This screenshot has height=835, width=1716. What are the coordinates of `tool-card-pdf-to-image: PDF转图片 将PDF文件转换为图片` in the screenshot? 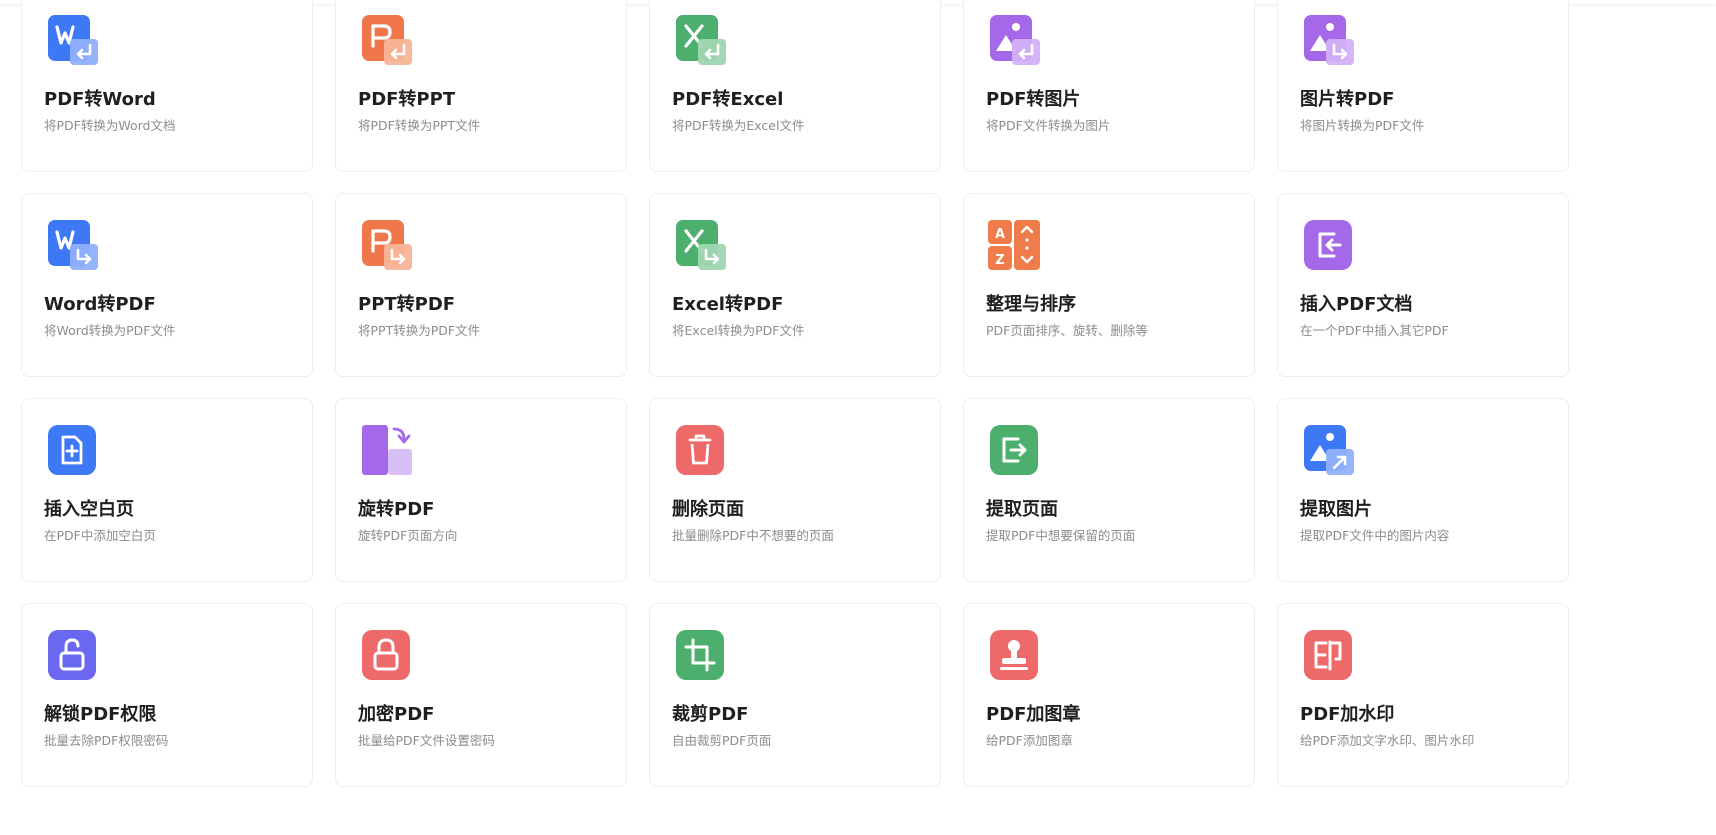 It's located at (1109, 86).